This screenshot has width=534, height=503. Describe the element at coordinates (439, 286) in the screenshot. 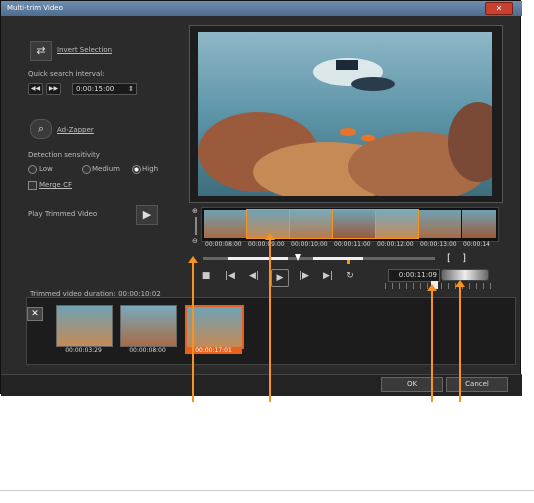

I see `jog-ticks` at that location.